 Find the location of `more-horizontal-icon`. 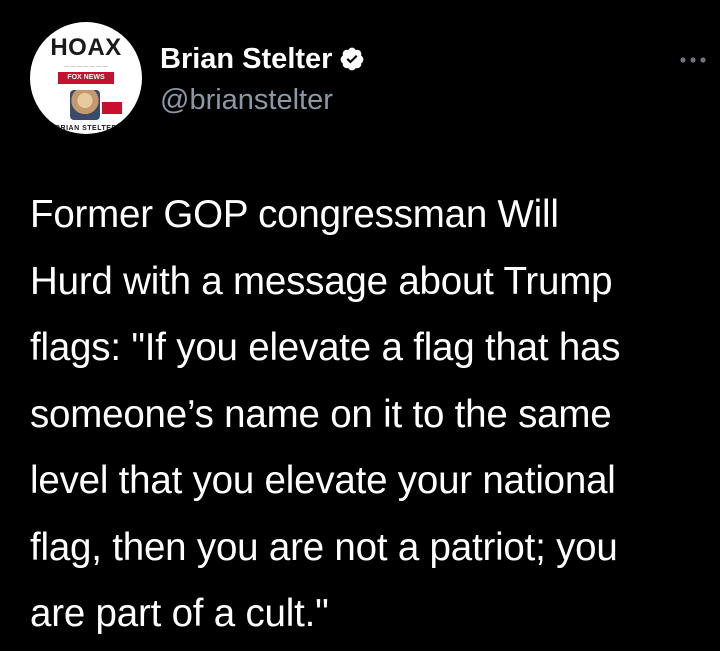

more-horizontal-icon is located at coordinates (693, 60).